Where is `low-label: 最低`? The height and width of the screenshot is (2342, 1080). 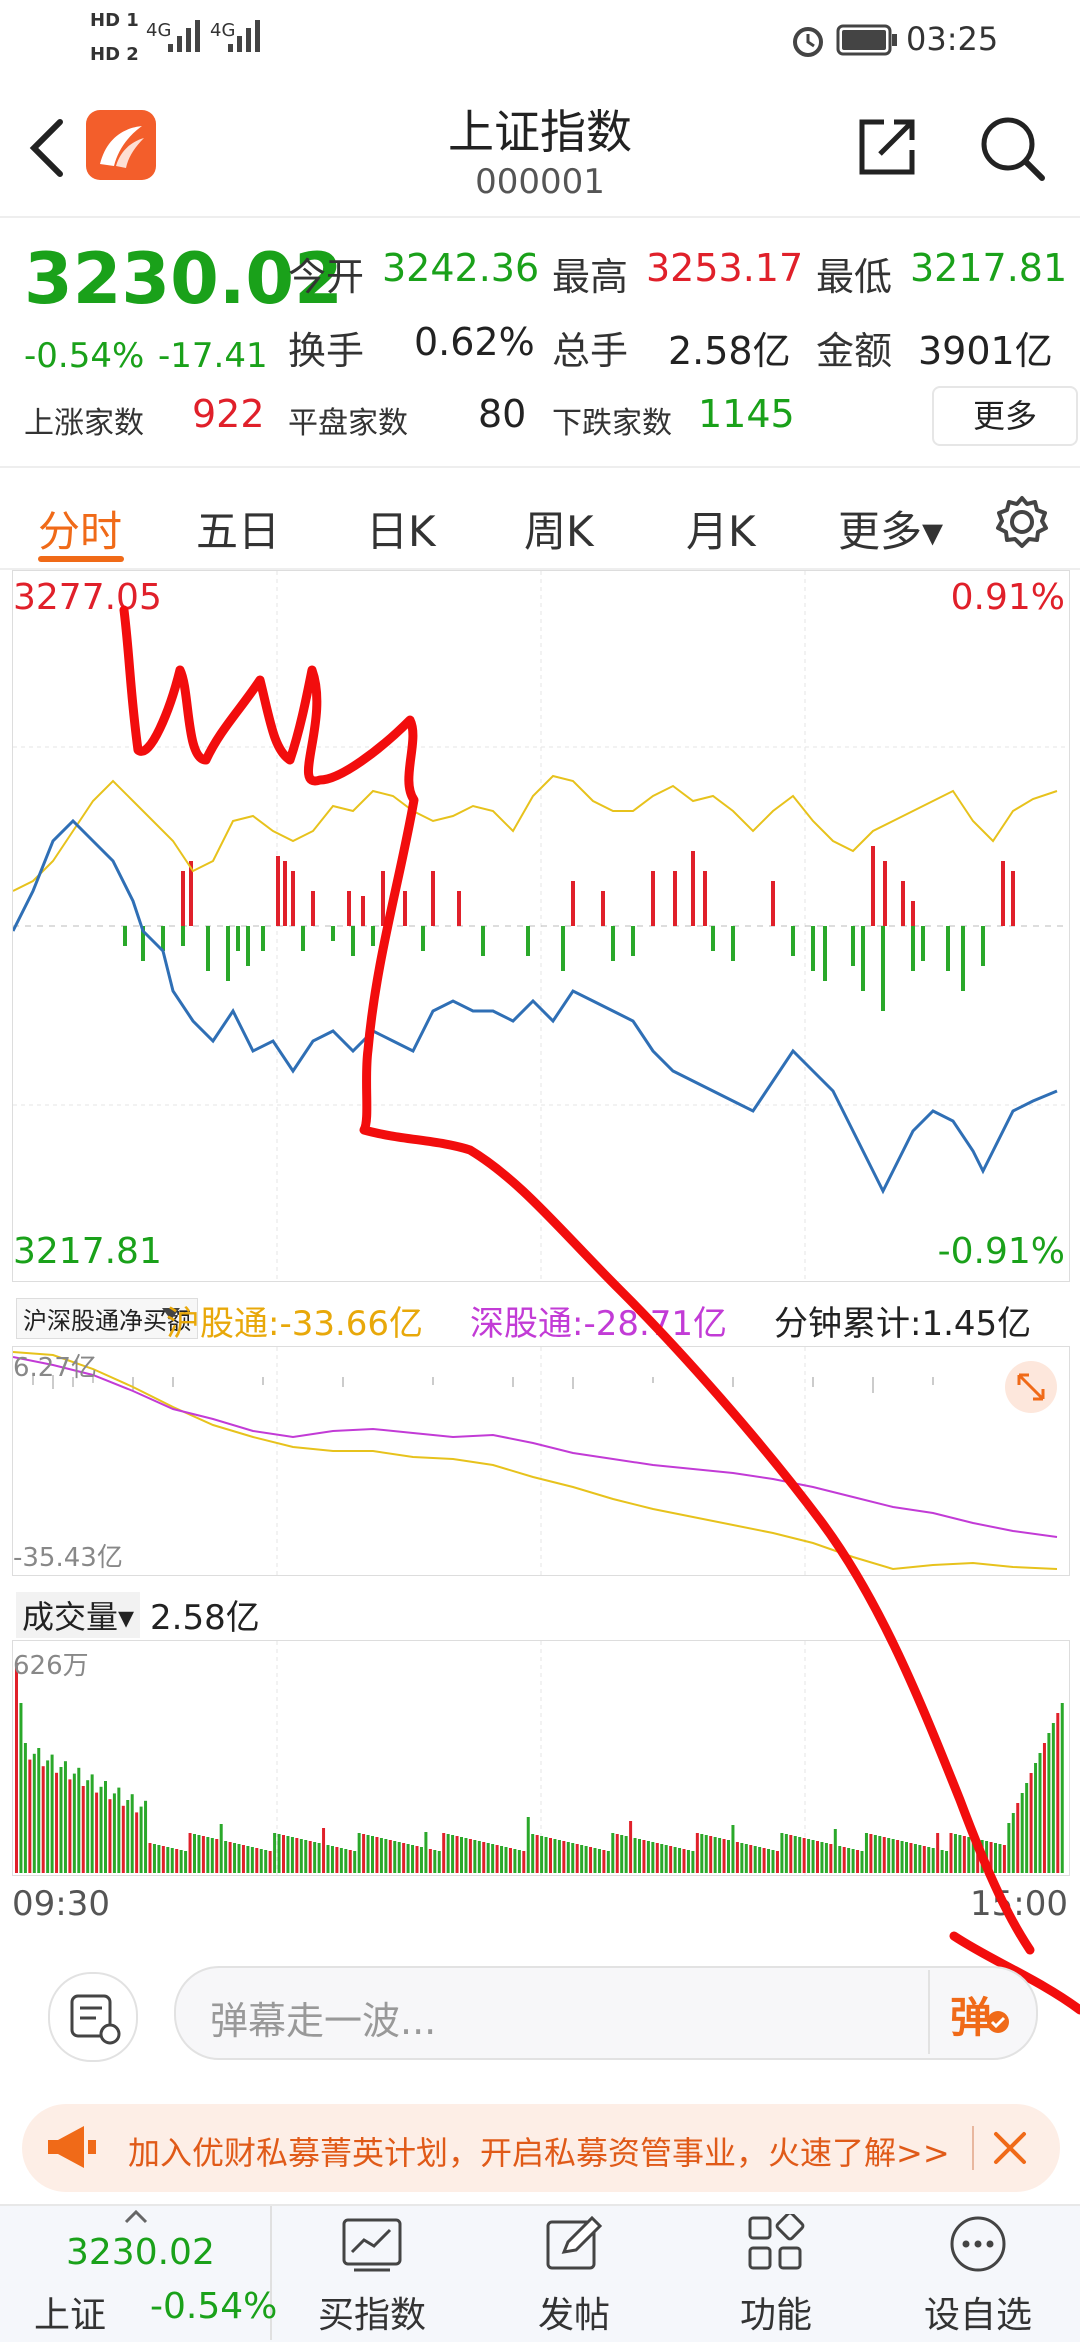
low-label: 最低 is located at coordinates (854, 277).